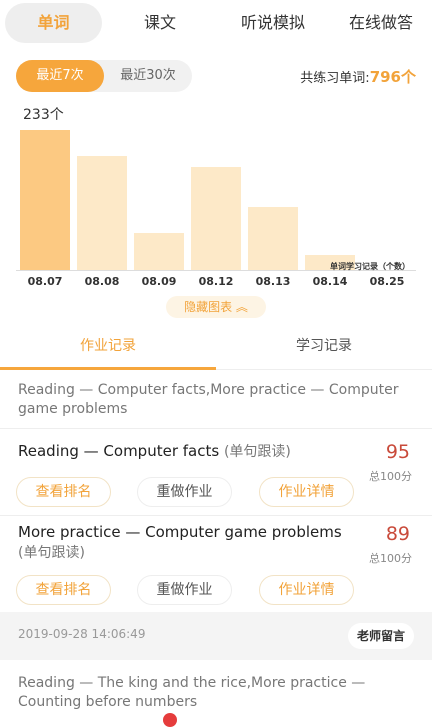 The width and height of the screenshot is (432, 727). I want to click on date-strip: 2019-09-28 14:06:49 老师留言, so click(216, 636).